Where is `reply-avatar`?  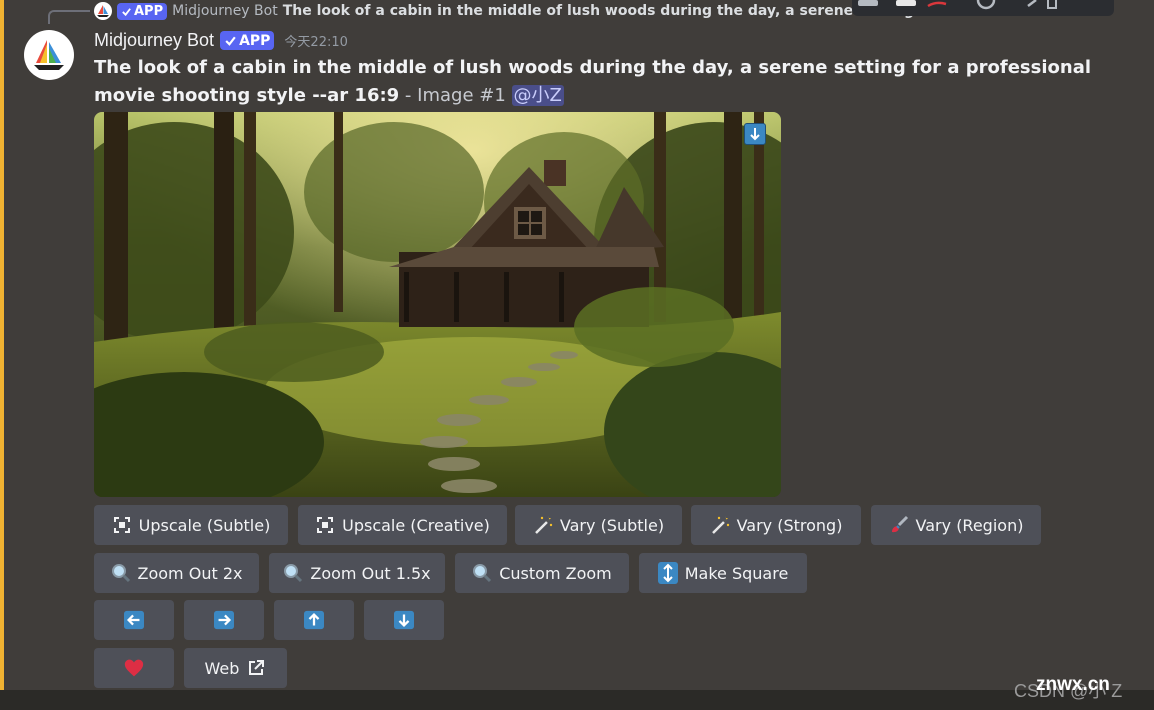 reply-avatar is located at coordinates (103, 11).